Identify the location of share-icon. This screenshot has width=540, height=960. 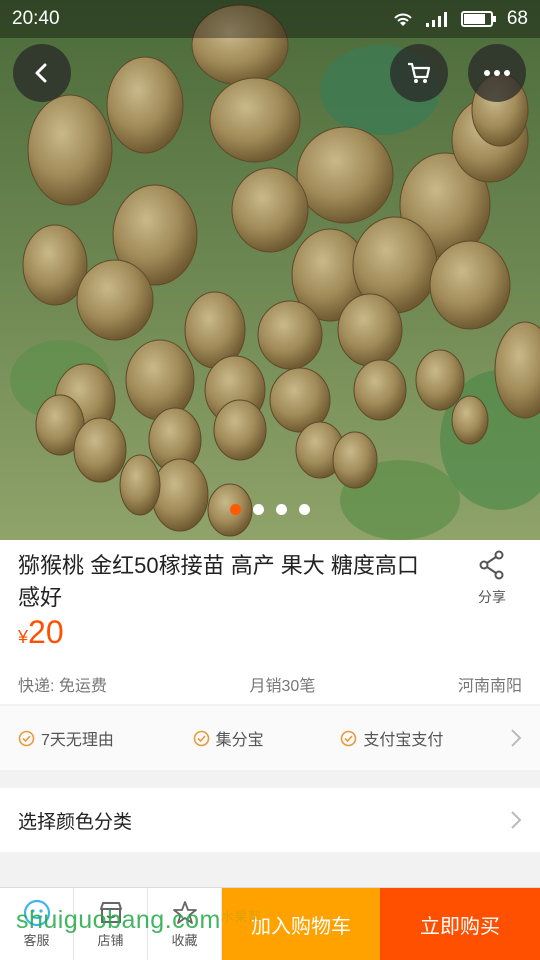
(491, 565).